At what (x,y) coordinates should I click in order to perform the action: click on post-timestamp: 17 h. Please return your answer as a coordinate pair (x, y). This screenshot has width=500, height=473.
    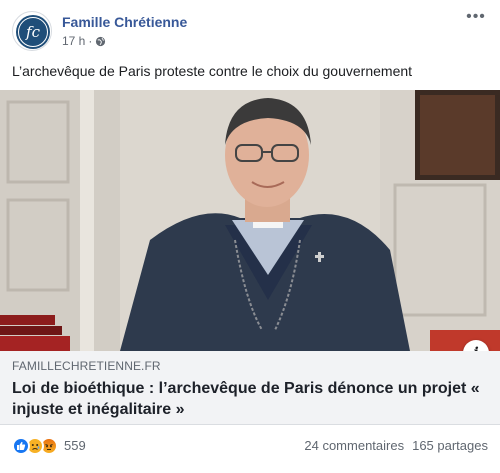
    Looking at the image, I should click on (73, 41).